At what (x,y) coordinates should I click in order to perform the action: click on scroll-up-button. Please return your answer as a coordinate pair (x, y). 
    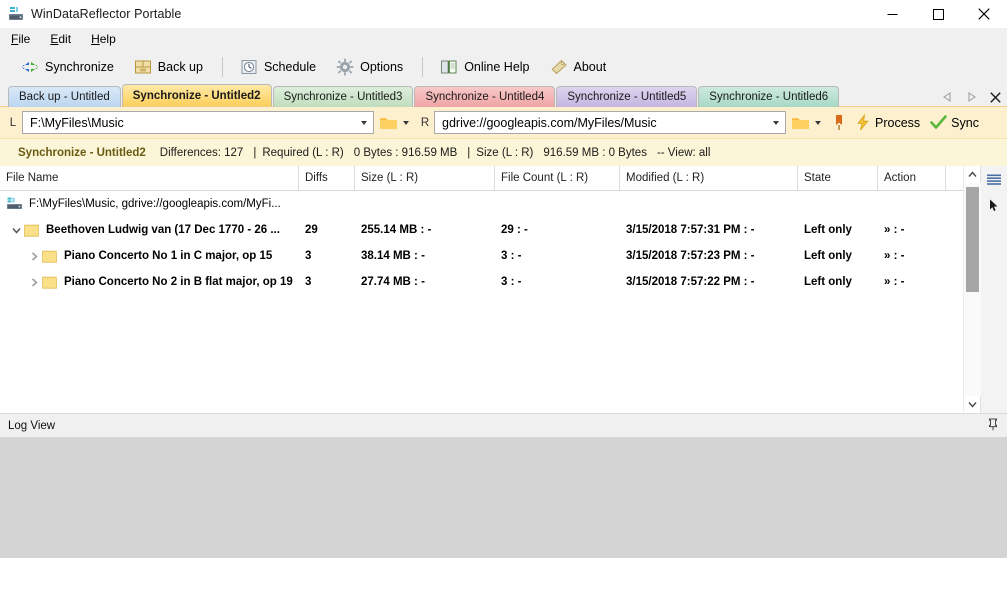
    Looking at the image, I should click on (972, 174).